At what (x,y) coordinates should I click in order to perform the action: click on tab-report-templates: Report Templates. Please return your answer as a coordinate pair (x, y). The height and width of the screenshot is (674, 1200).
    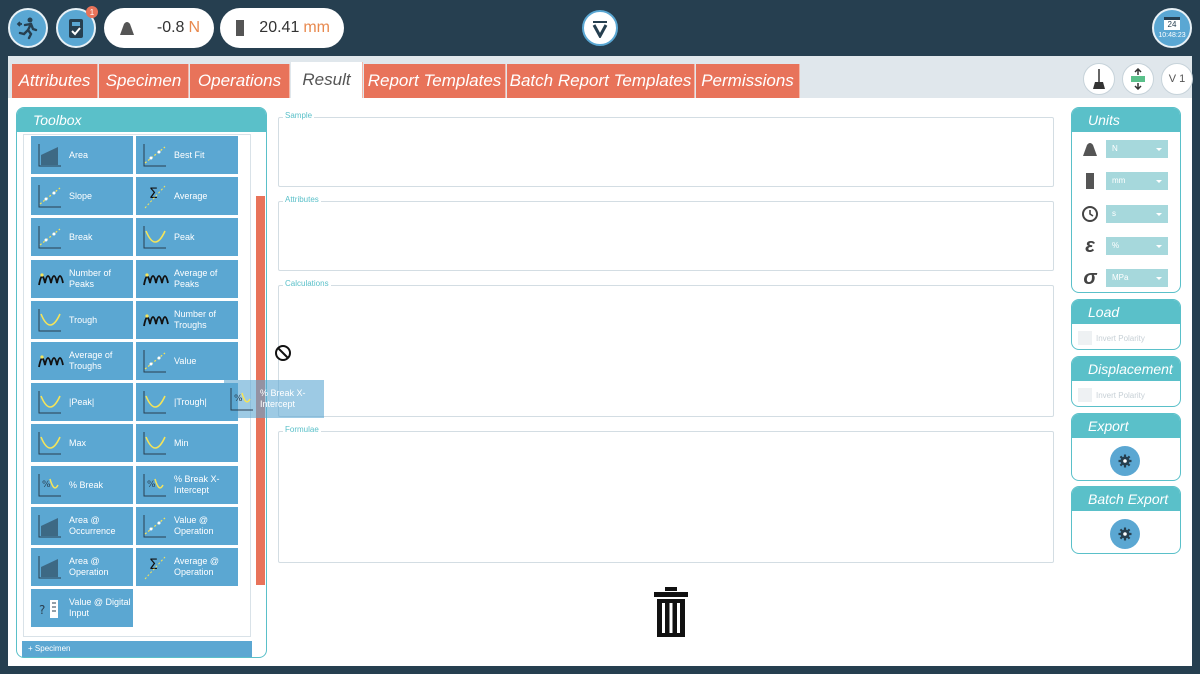
    Looking at the image, I should click on (435, 81).